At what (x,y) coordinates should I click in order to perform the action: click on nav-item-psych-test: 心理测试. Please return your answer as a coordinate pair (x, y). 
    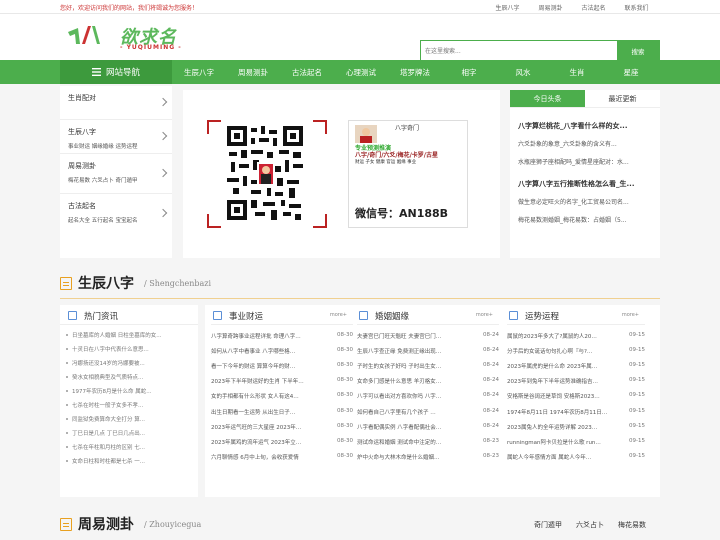
    Looking at the image, I should click on (361, 72).